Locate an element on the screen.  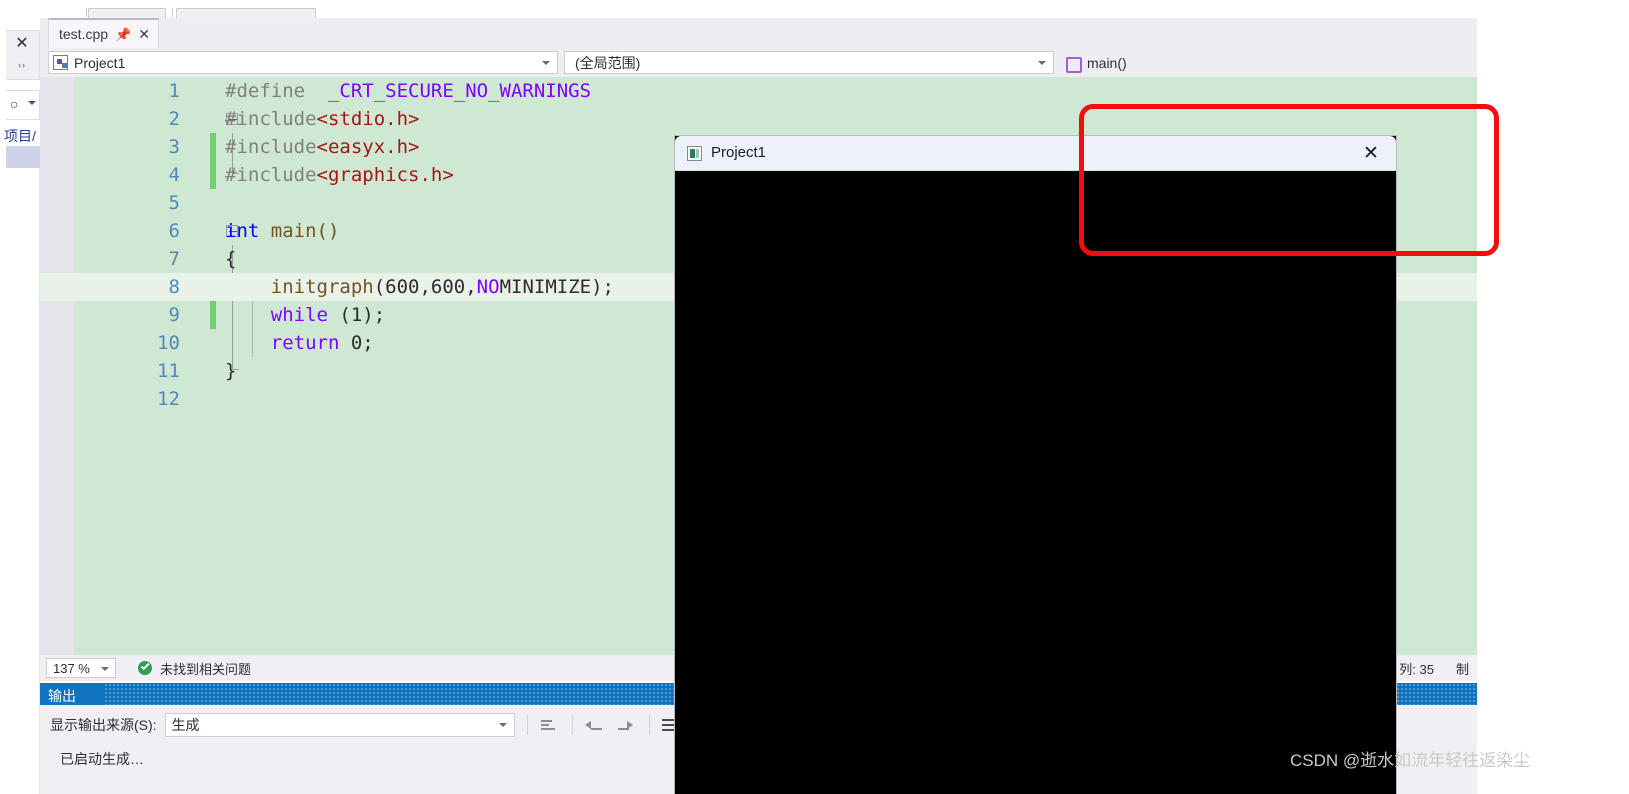
project-name: Project1 is located at coordinates (100, 62).